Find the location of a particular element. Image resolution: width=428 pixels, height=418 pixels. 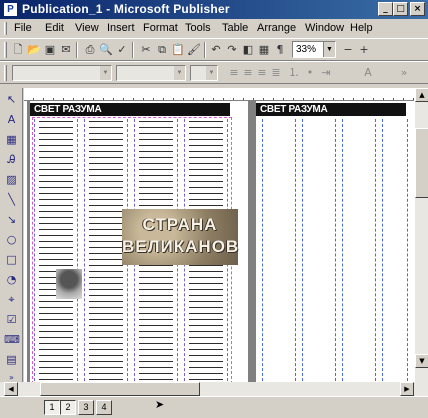

more-buttons-icon: » is located at coordinates (404, 73).